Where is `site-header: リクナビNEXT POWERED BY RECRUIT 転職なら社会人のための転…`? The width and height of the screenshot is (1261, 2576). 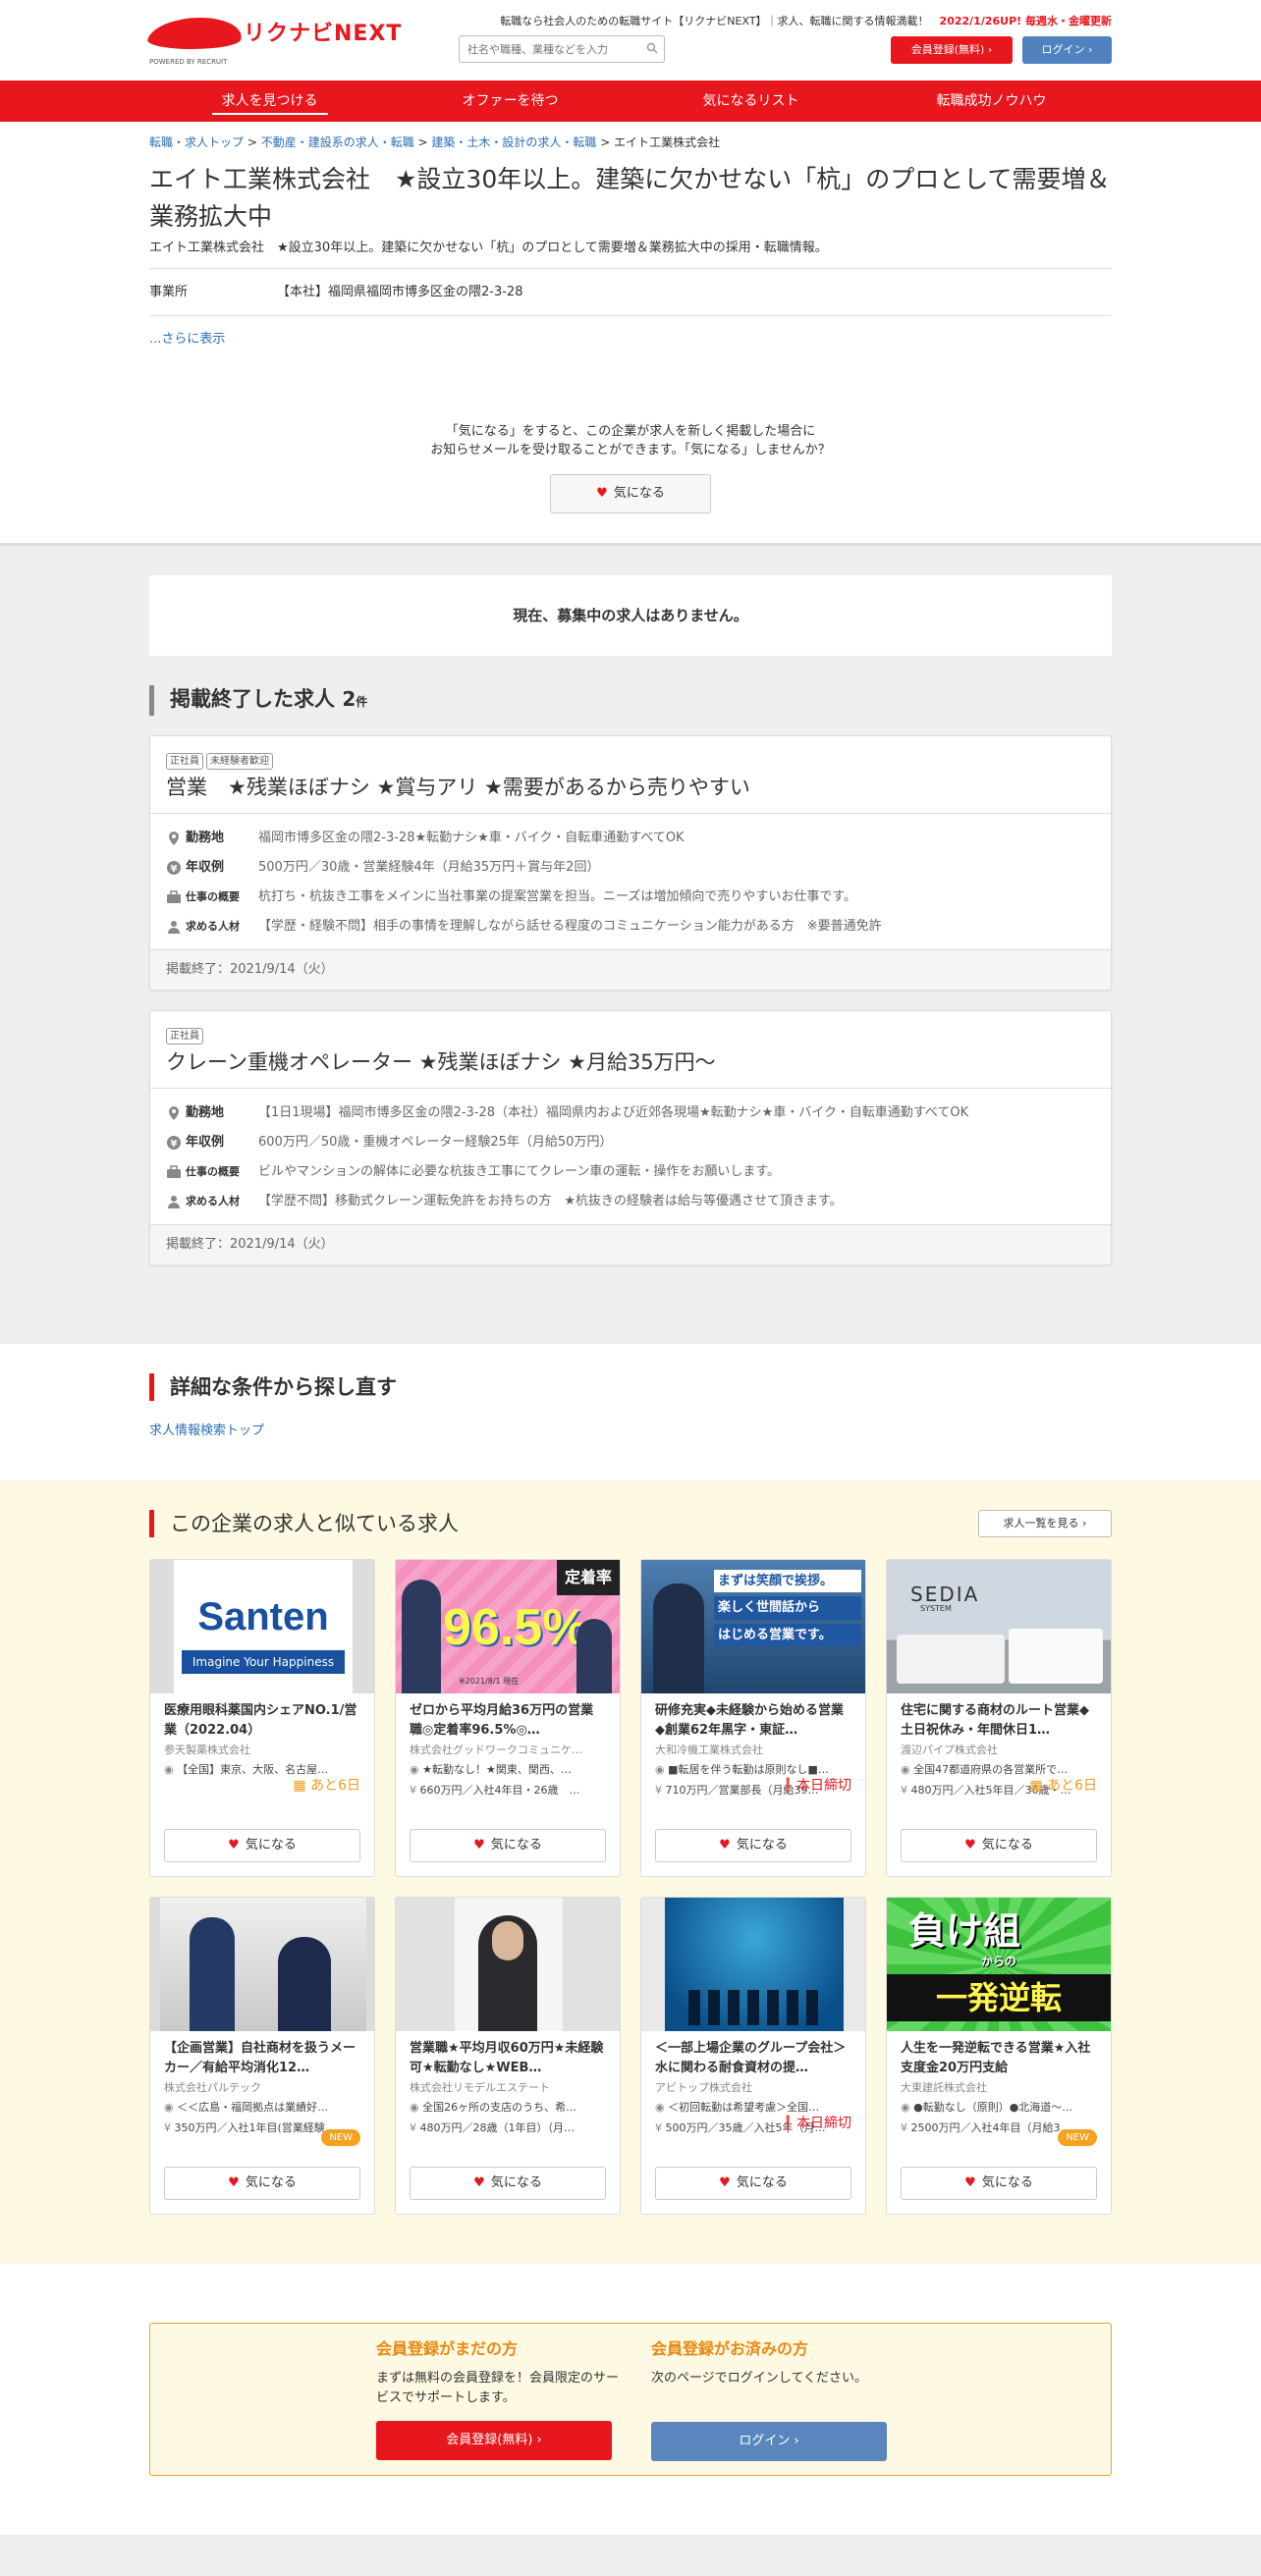
site-header: リクナビNEXT POWERED BY RECRUIT 転職なら社会人のための転… is located at coordinates (630, 40).